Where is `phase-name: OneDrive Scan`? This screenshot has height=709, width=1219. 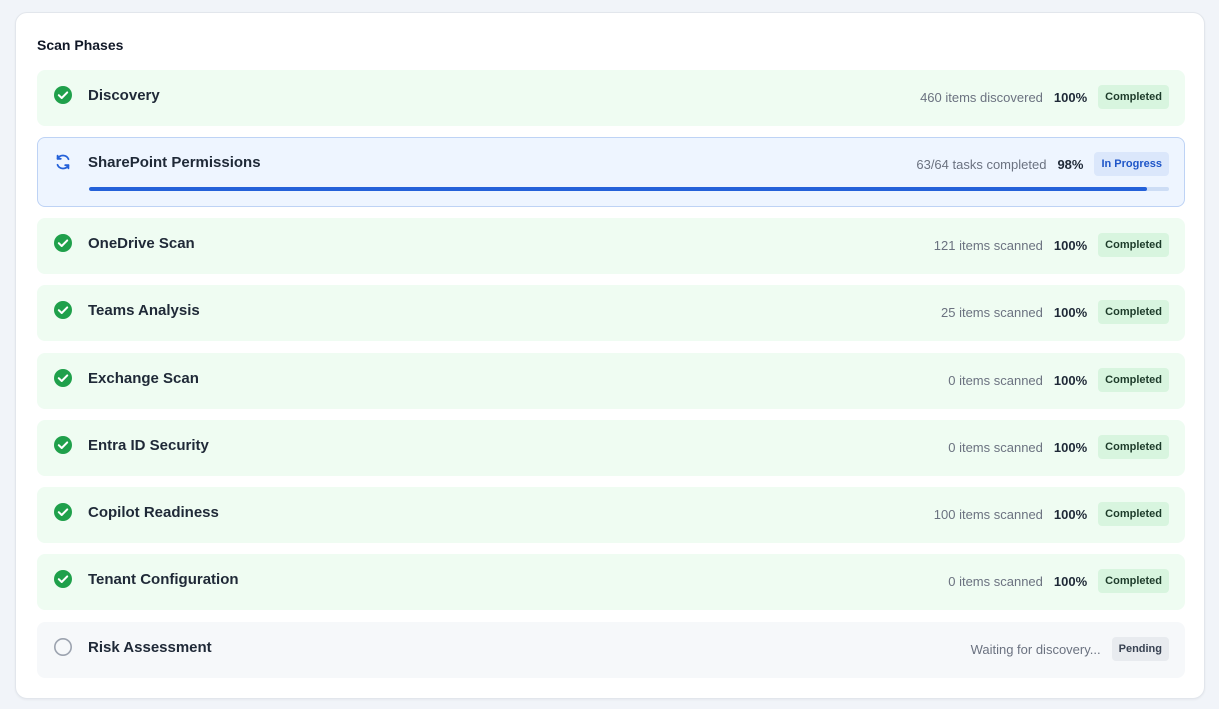 phase-name: OneDrive Scan is located at coordinates (141, 243).